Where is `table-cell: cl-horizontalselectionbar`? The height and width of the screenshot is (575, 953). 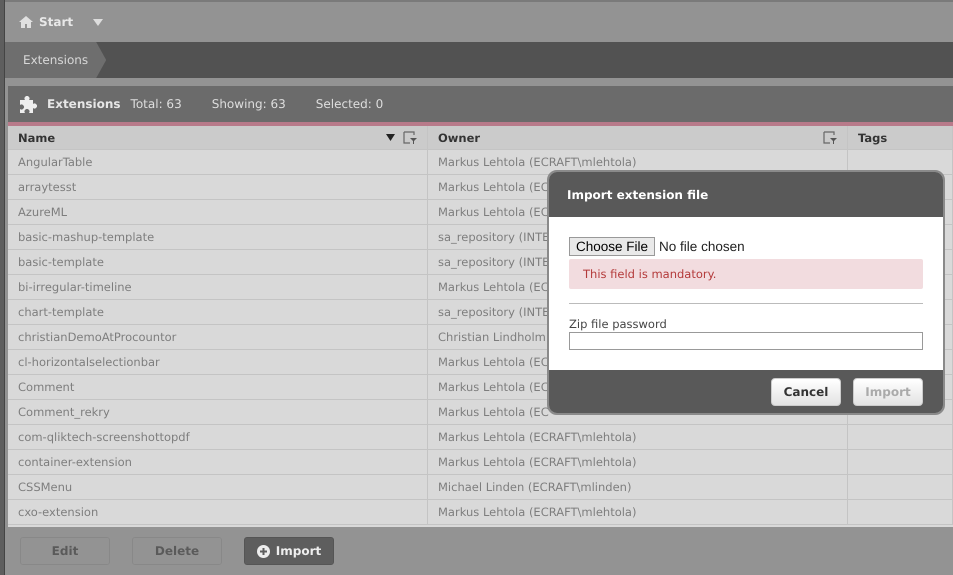
table-cell: cl-horizontalselectionbar is located at coordinates (89, 362).